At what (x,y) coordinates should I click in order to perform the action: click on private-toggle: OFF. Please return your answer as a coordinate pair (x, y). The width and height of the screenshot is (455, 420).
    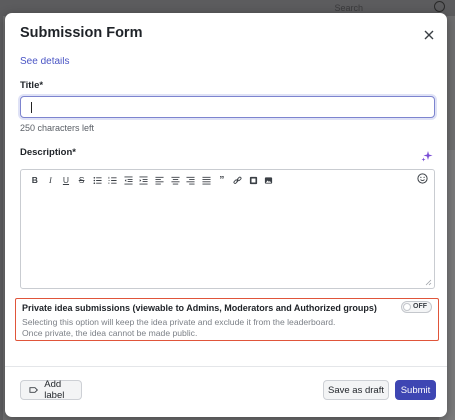
    Looking at the image, I should click on (416, 307).